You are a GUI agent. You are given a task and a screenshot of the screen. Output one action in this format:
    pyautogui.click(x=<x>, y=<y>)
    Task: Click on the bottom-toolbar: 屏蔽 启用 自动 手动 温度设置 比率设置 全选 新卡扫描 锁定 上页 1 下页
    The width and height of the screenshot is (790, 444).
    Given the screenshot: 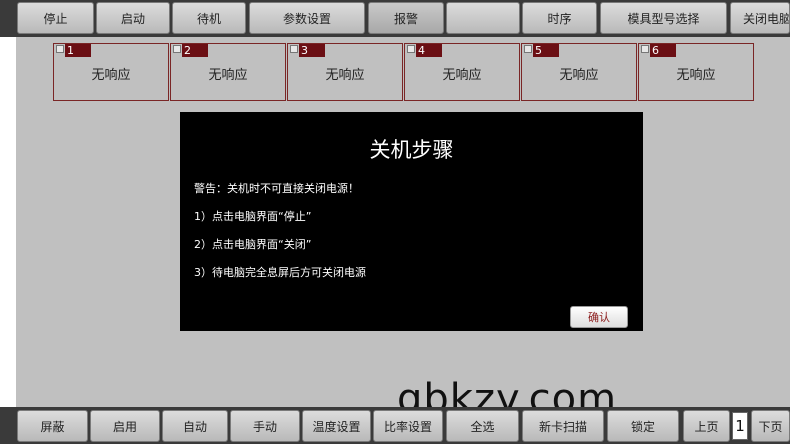 What is the action you would take?
    pyautogui.click(x=395, y=425)
    